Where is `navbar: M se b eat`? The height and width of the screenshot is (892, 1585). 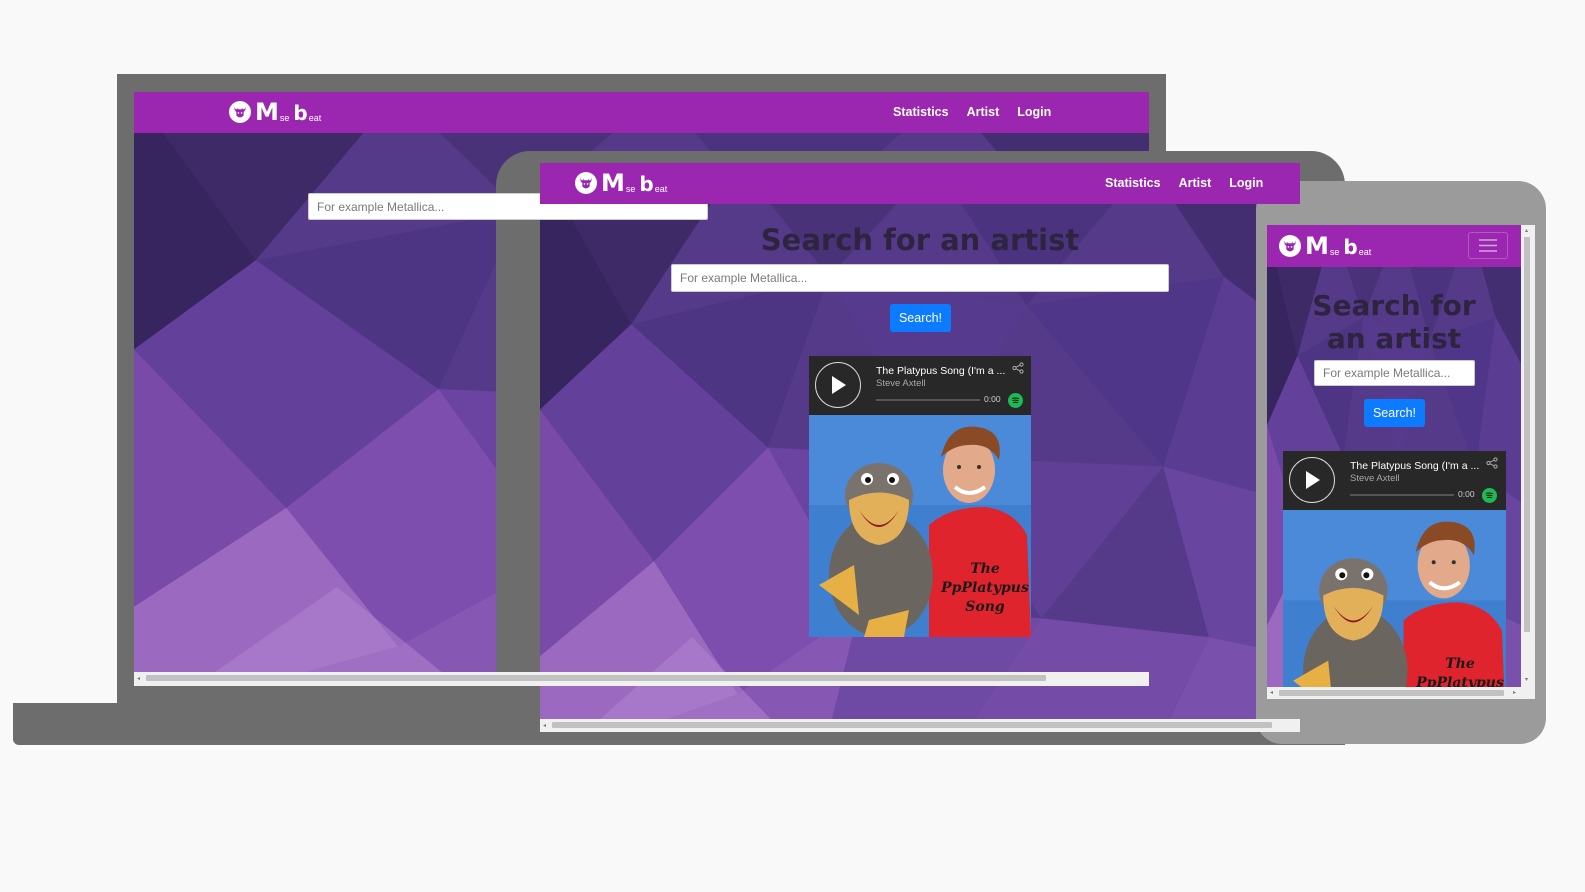
navbar: M se b eat is located at coordinates (1394, 246).